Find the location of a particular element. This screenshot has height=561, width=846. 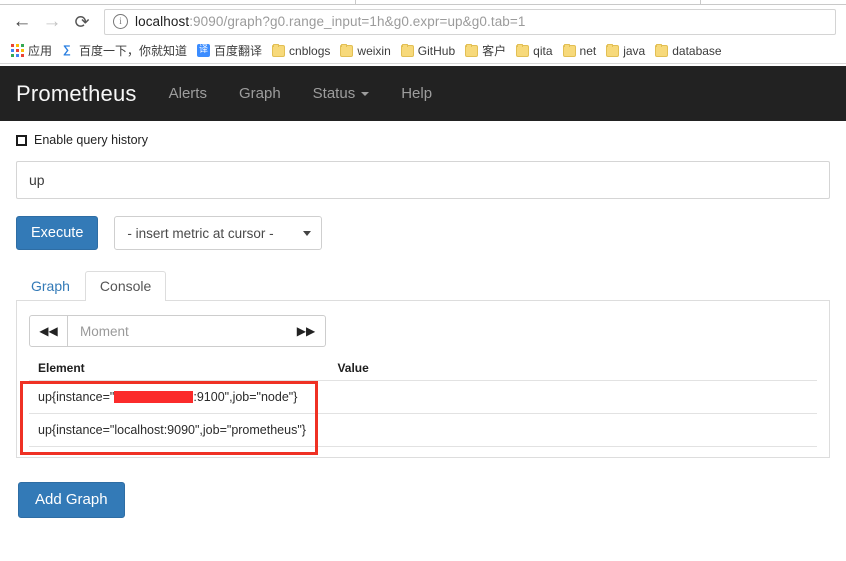

bookmark-label: java is located at coordinates (634, 50).